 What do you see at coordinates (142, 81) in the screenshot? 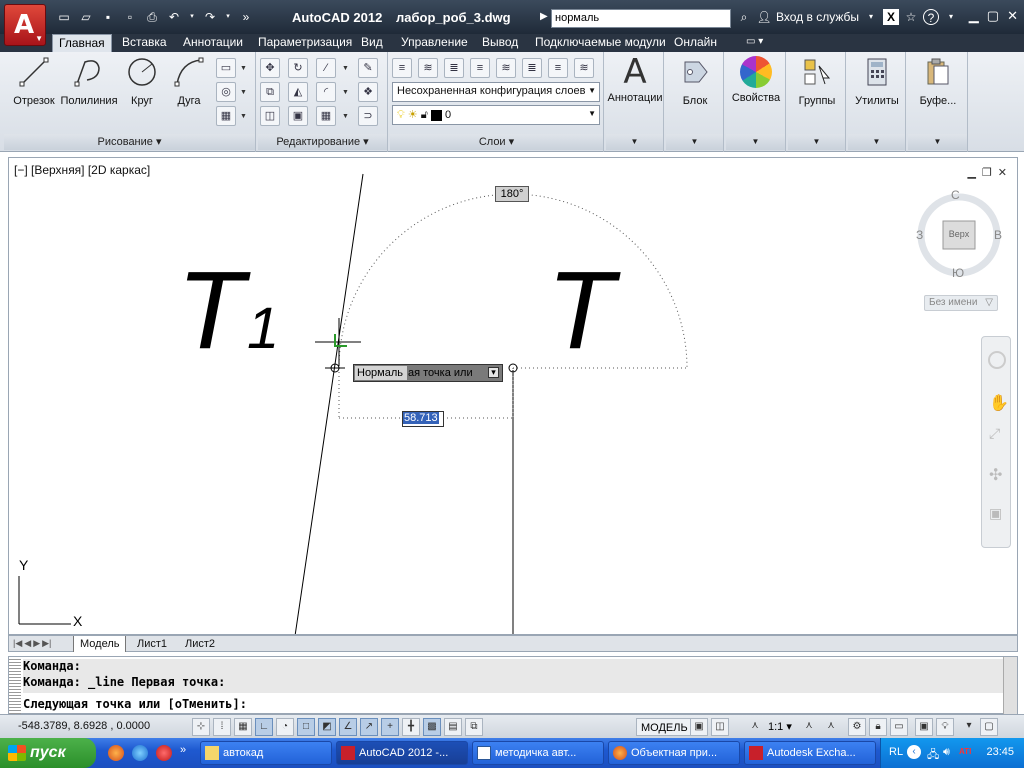
I see `circle-tool: Круг` at bounding box center [142, 81].